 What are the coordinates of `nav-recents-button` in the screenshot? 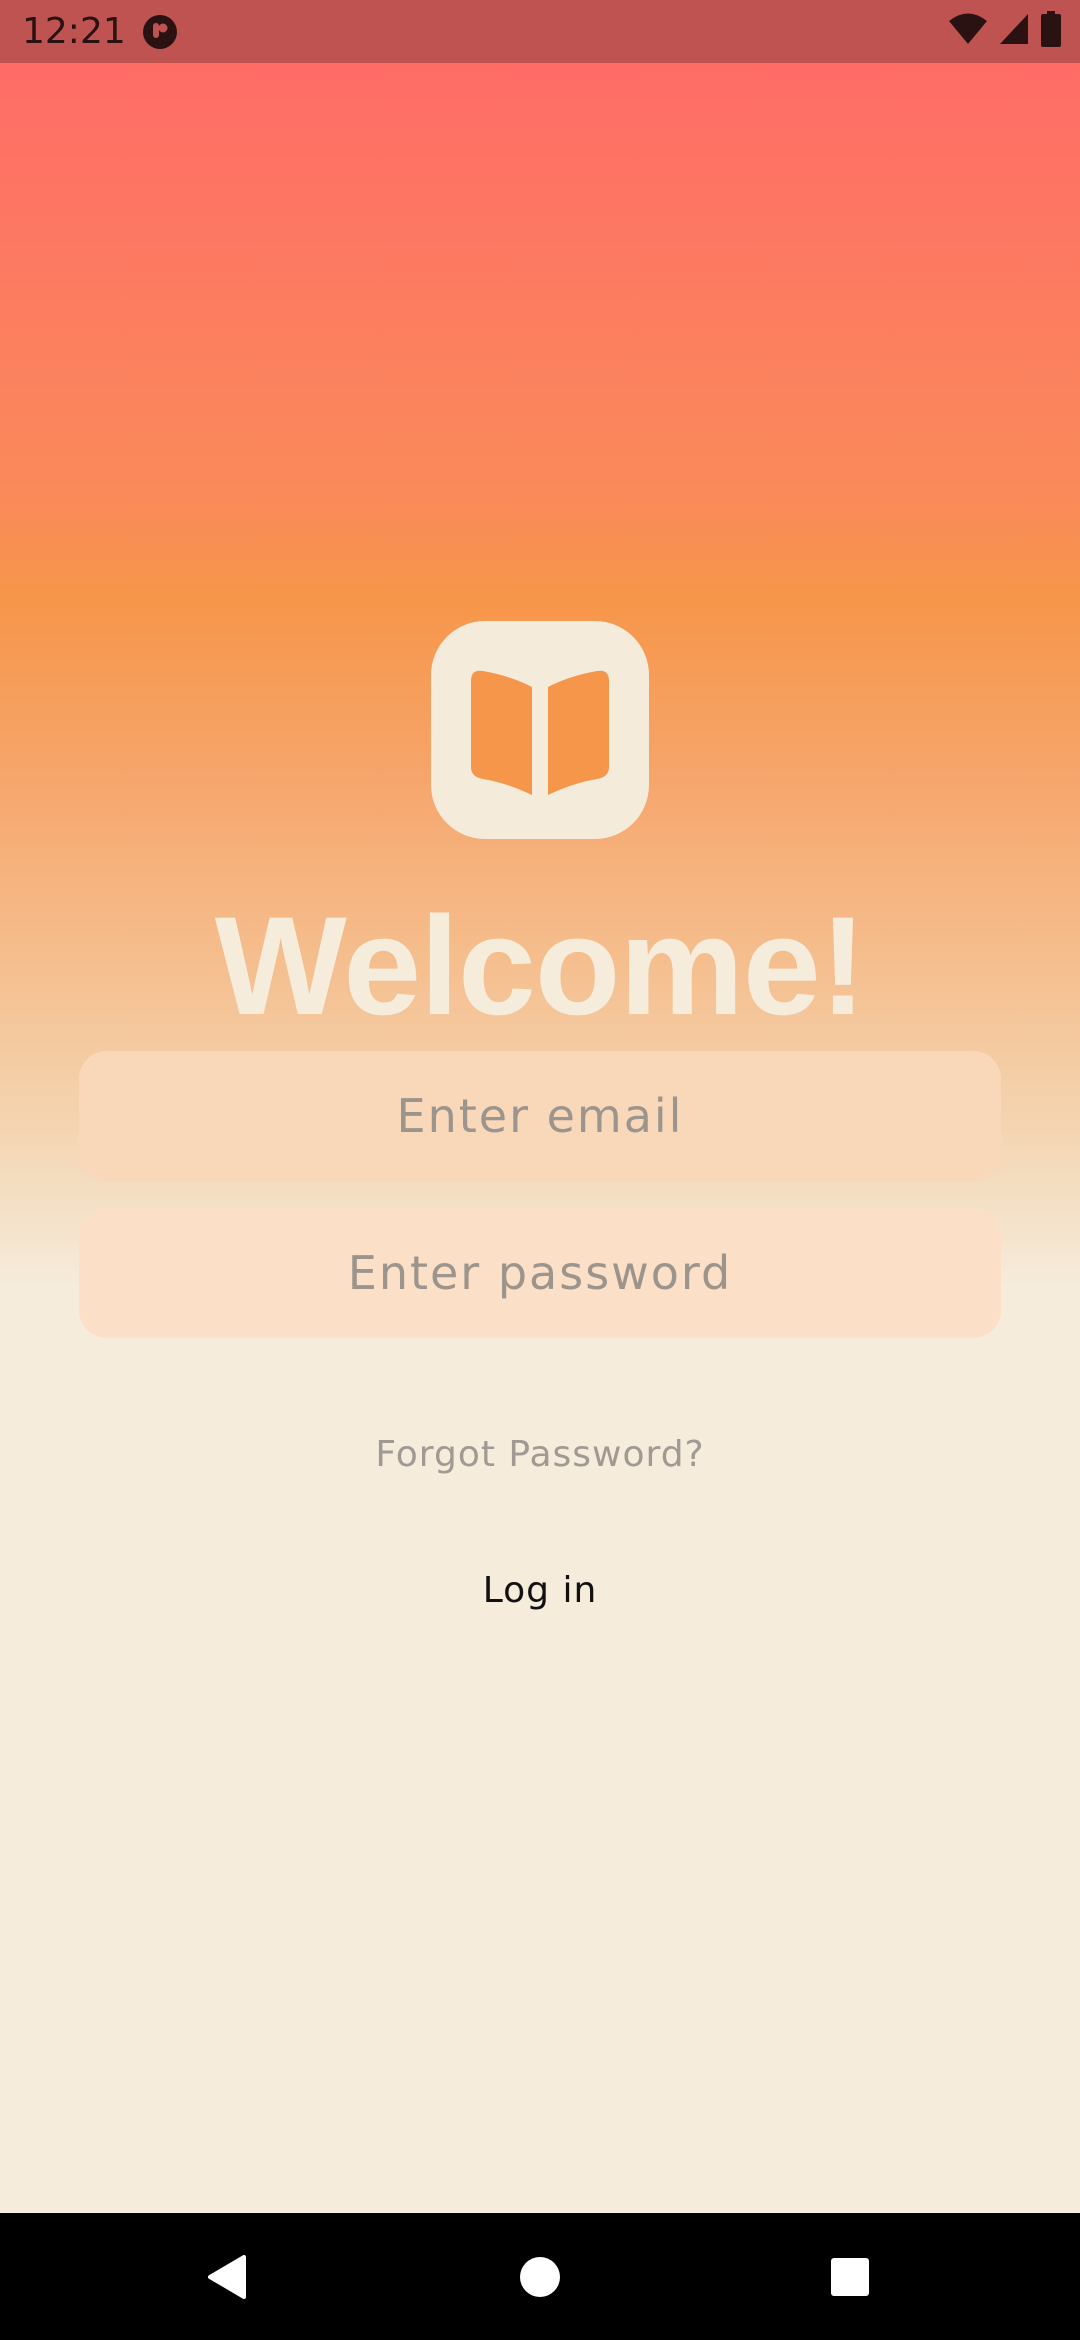 It's located at (850, 2276).